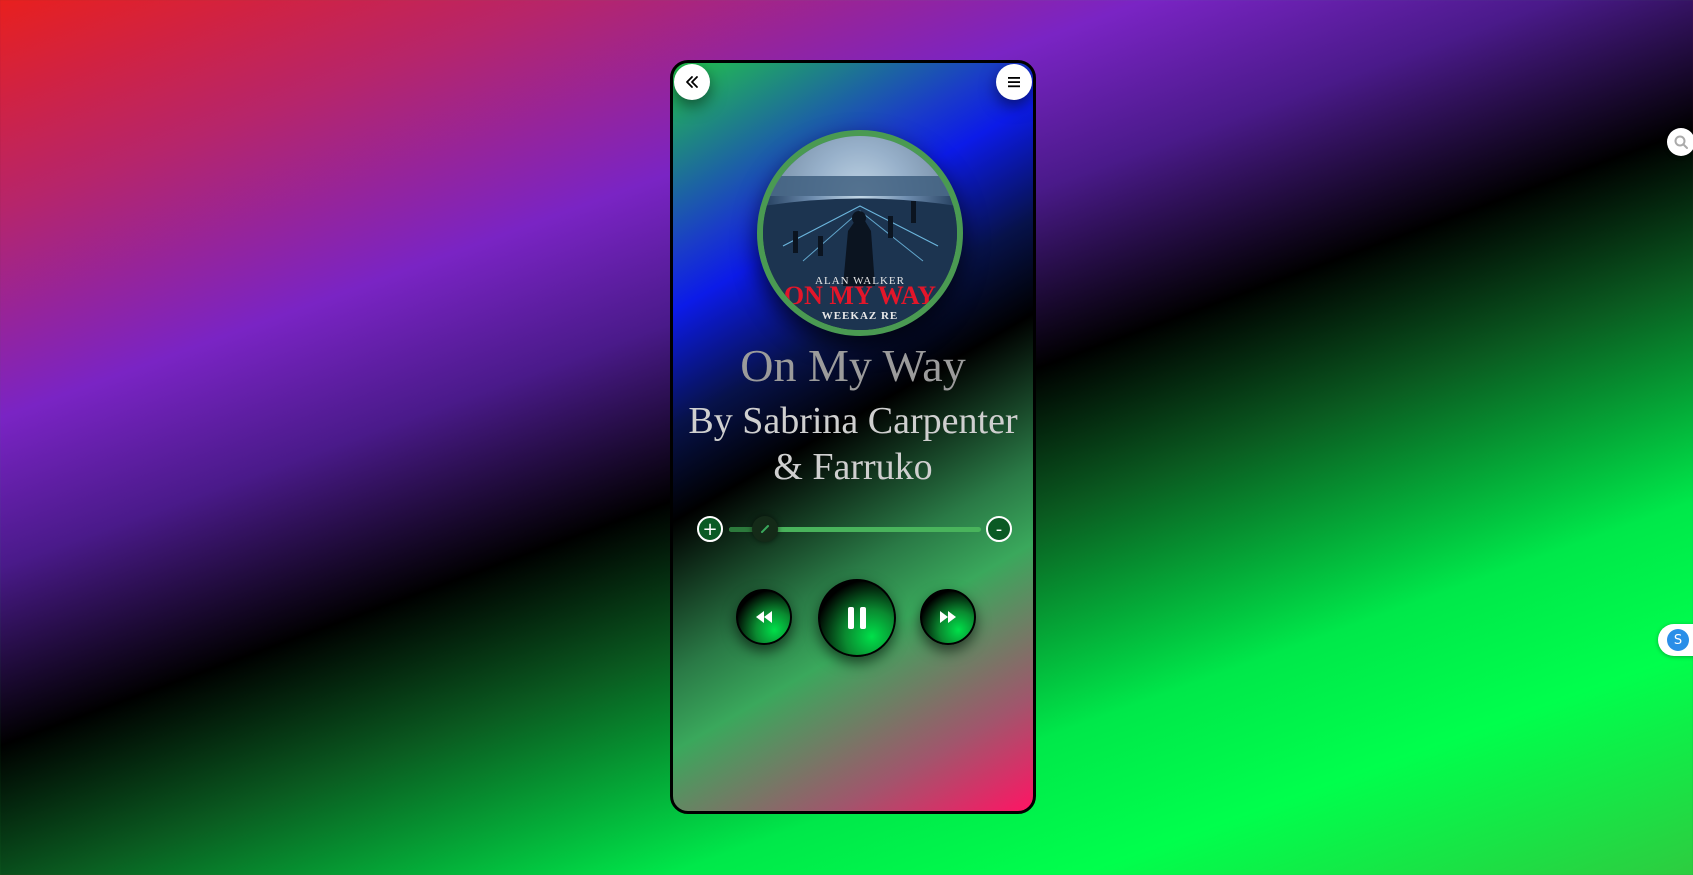 Image resolution: width=1693 pixels, height=875 pixels. I want to click on skype-widget-button: S, so click(1675, 640).